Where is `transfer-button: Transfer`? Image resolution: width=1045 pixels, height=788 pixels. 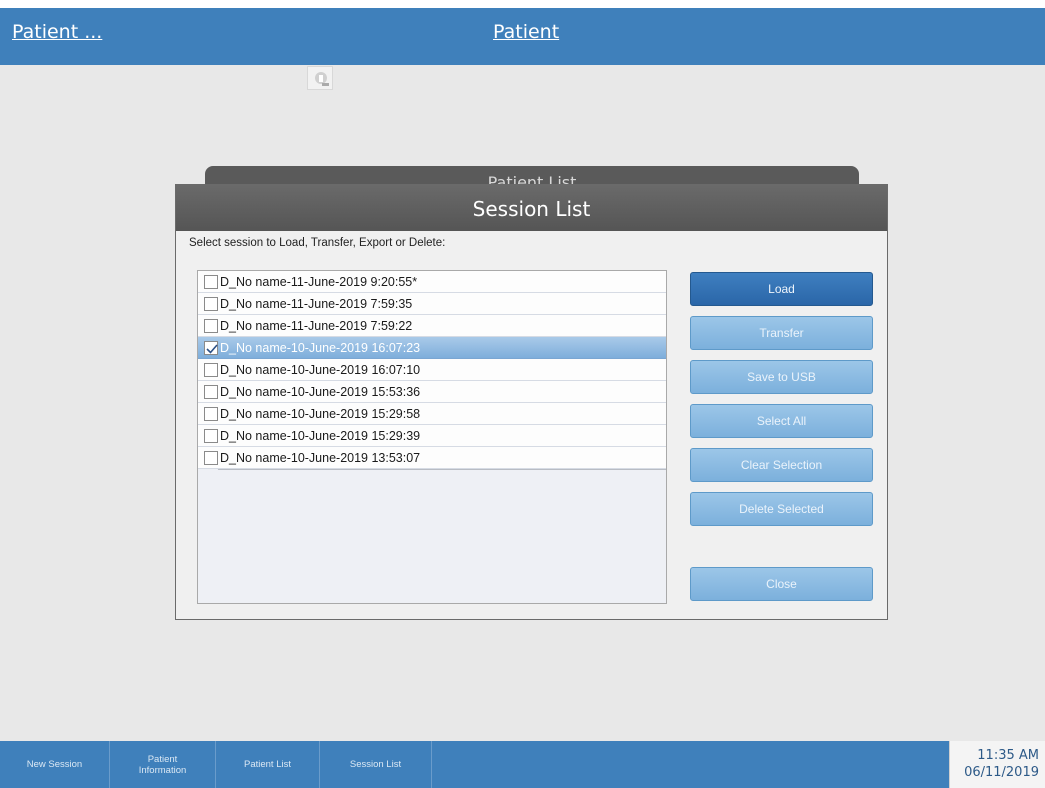 transfer-button: Transfer is located at coordinates (781, 333).